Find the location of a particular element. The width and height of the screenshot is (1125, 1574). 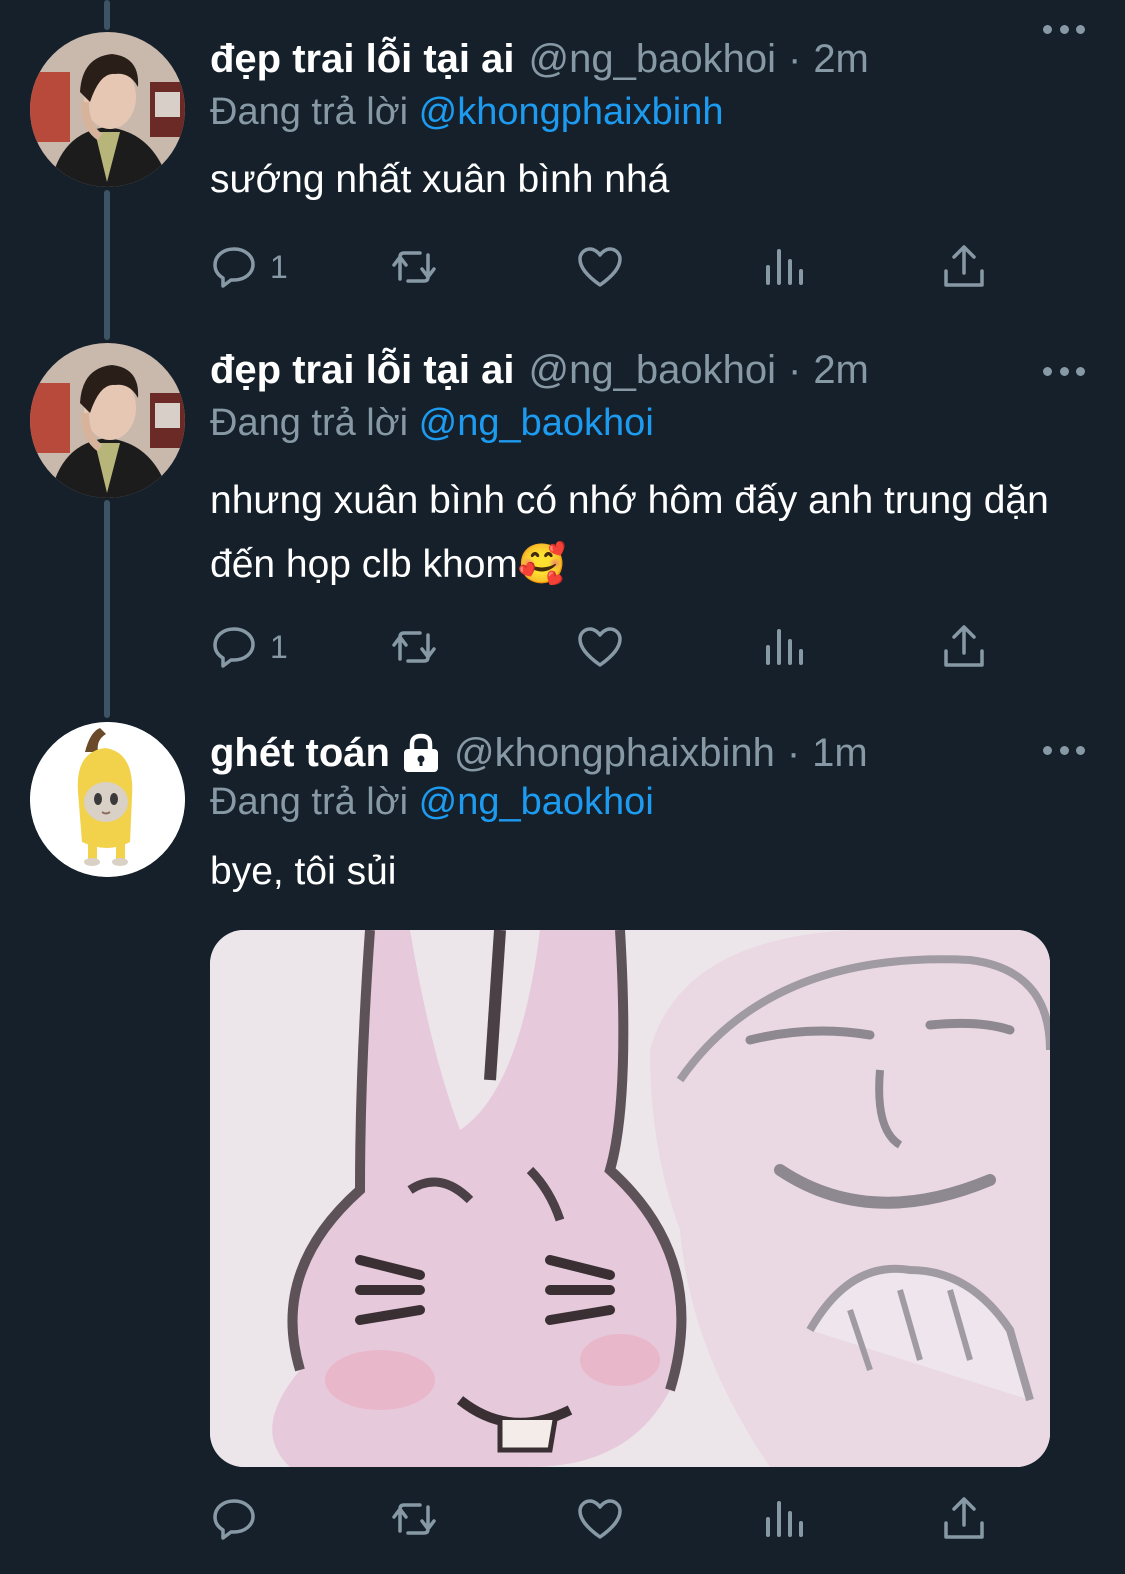

timestamp: 1m is located at coordinates (840, 753).